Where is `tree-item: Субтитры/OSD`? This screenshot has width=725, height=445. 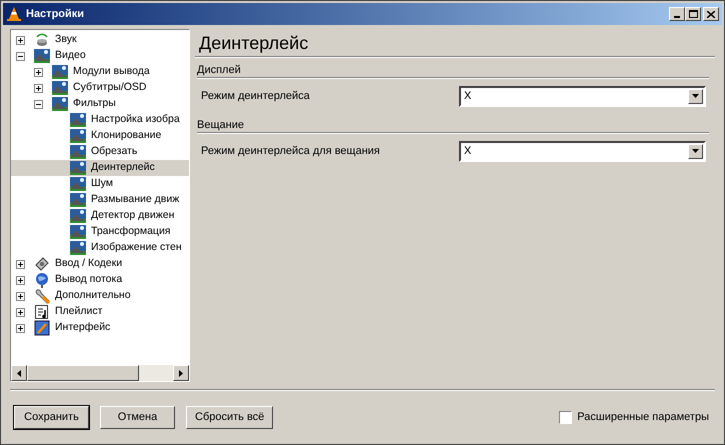
tree-item: Субтитры/OSD is located at coordinates (100, 88).